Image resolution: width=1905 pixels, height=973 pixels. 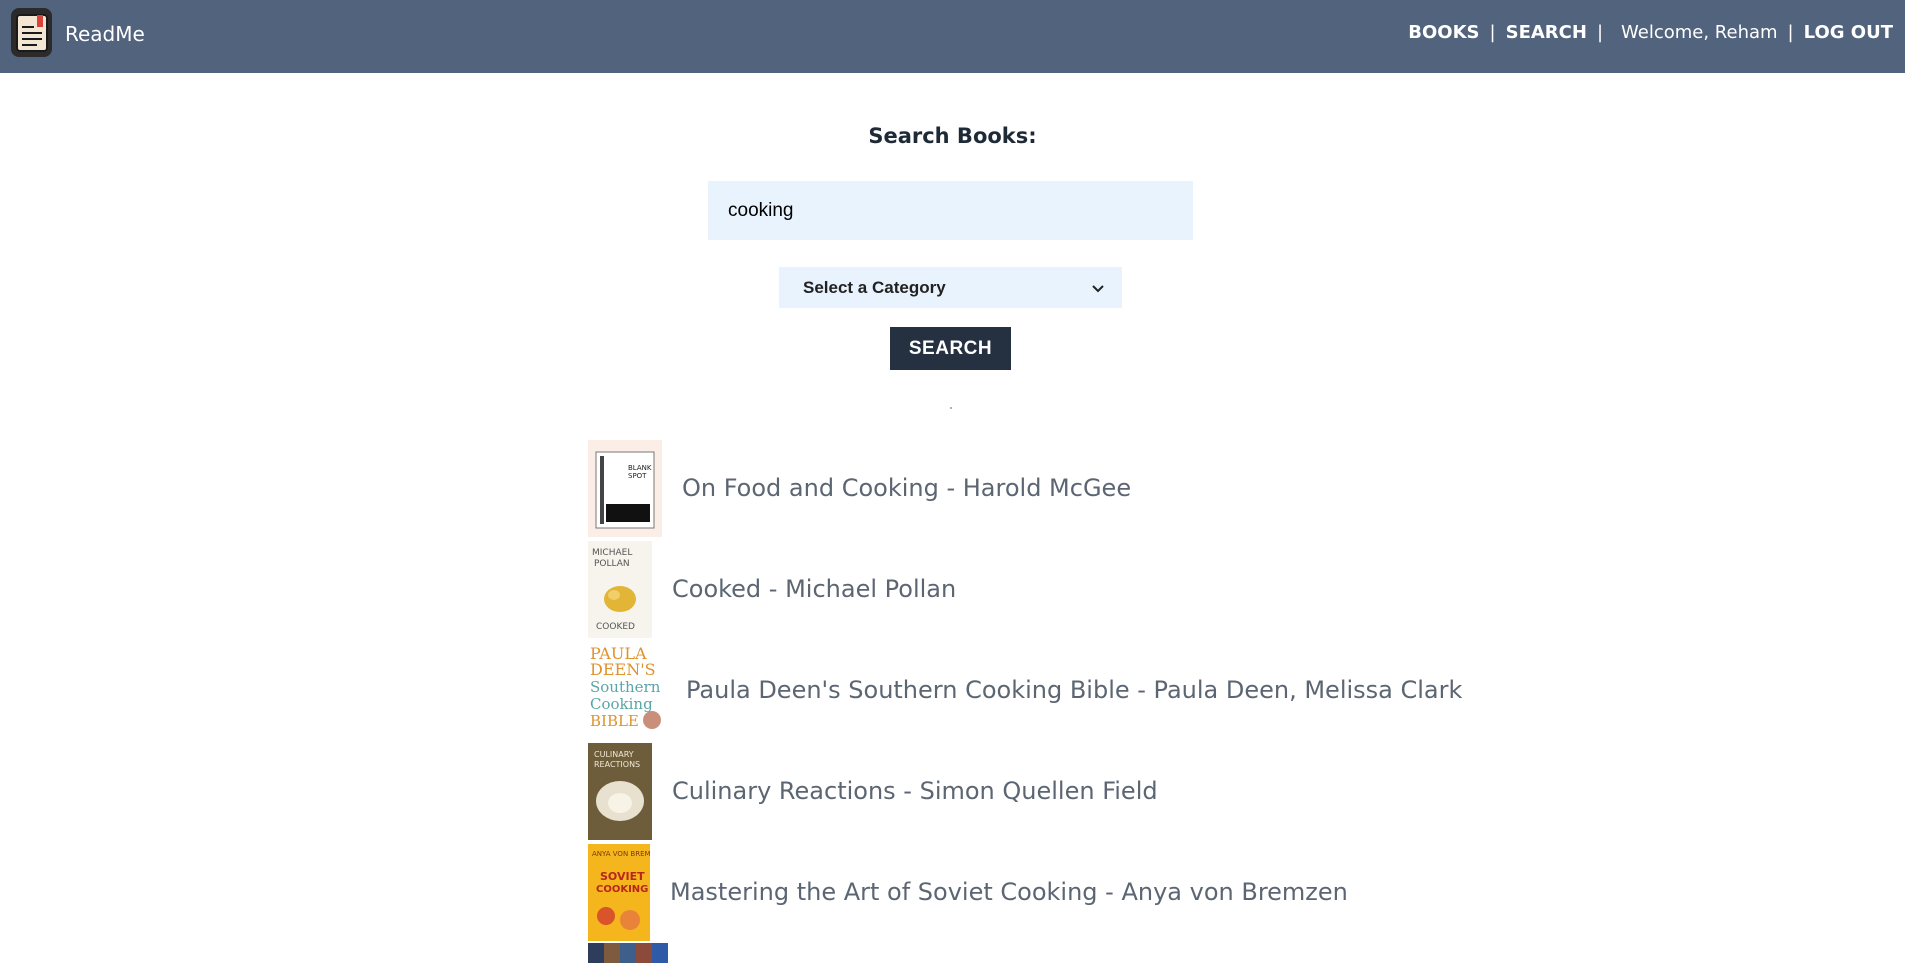 What do you see at coordinates (906, 488) in the screenshot?
I see `result-title: On Food and Cooking - Harold McGee` at bounding box center [906, 488].